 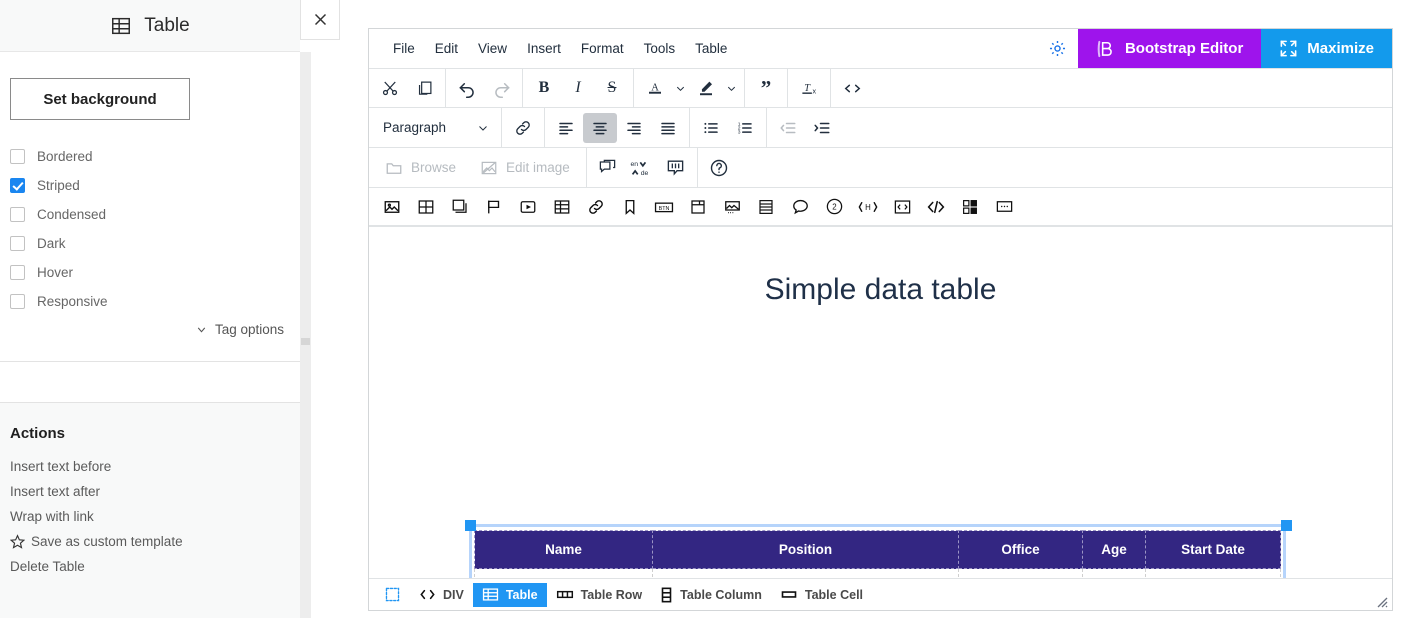 I want to click on statusbar-item-div: DIV, so click(x=441, y=595).